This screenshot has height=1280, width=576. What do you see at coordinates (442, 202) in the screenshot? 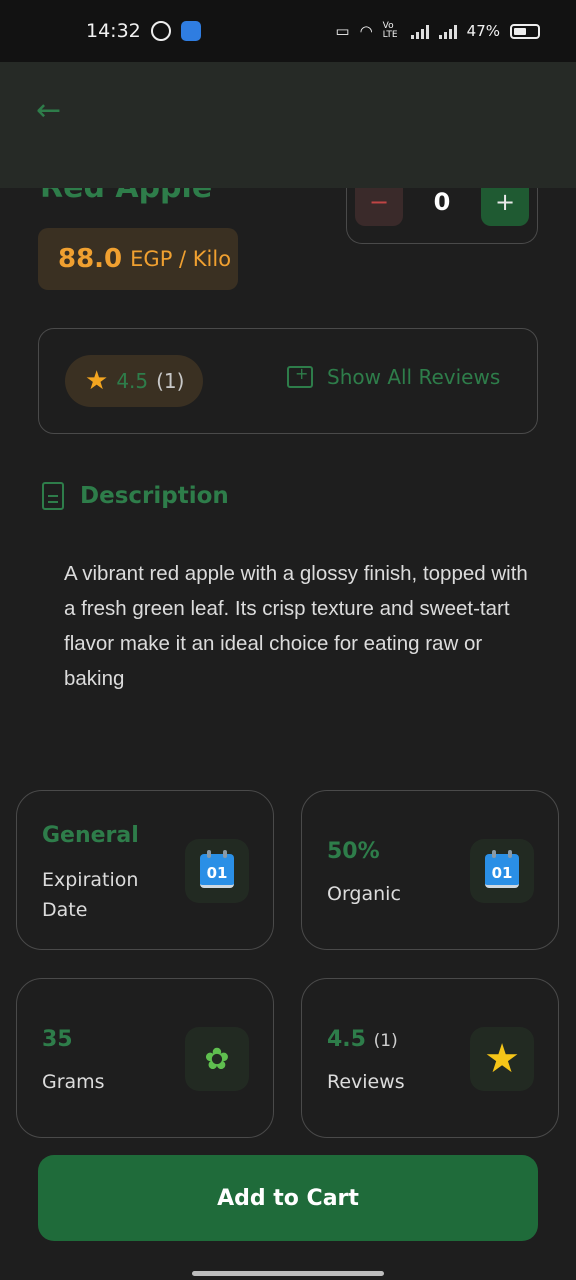
I see `quantity-value: 0` at bounding box center [442, 202].